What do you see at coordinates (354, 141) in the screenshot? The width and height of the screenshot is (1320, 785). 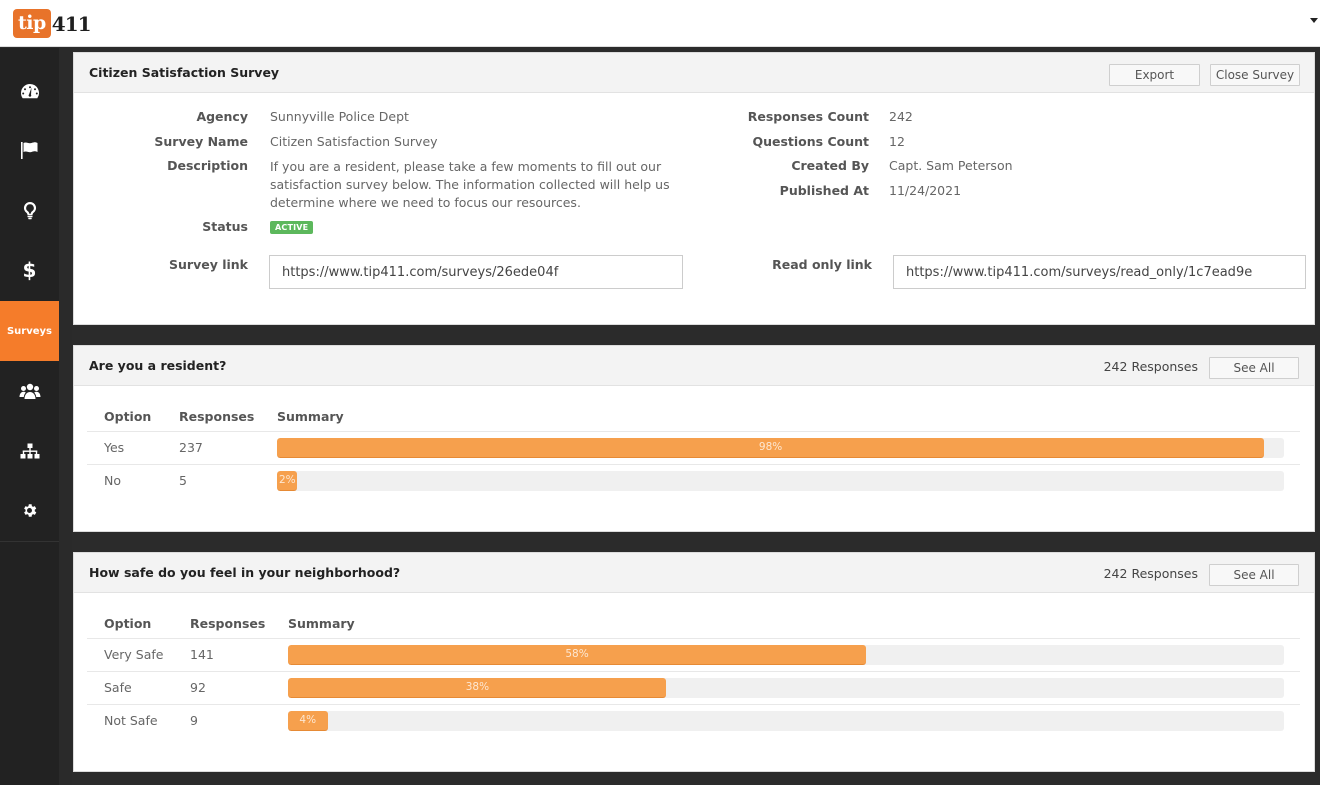 I see `survey-name-value: Citizen Satisfaction Survey` at bounding box center [354, 141].